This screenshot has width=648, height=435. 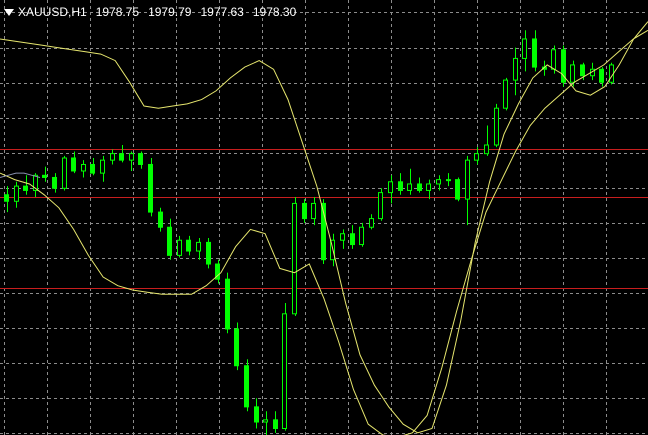 I want to click on triangle-down-icon, so click(x=9, y=12).